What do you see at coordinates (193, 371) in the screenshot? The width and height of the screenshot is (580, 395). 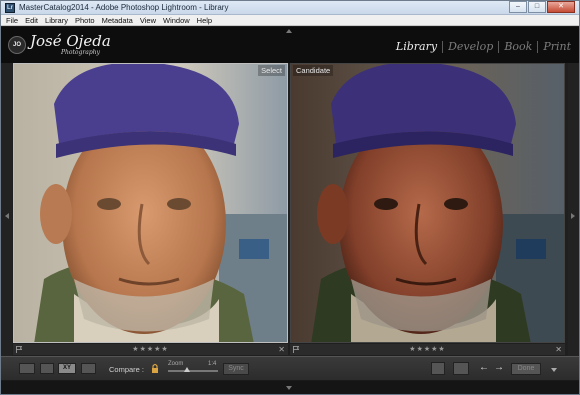 I see `zoom-slider` at bounding box center [193, 371].